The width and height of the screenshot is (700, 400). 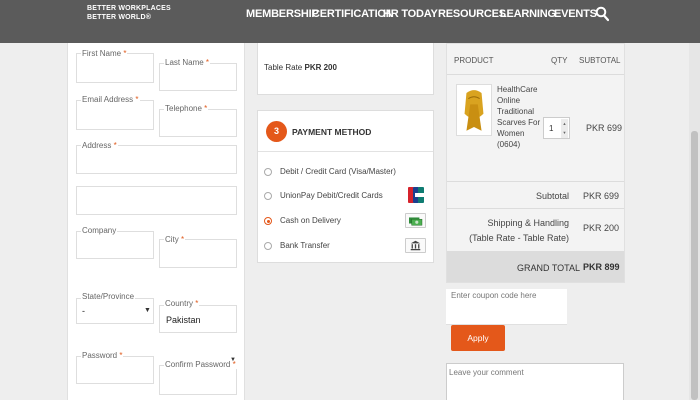 What do you see at coordinates (129, 8) in the screenshot?
I see `logo-line-1: BETTER WORKPLACES` at bounding box center [129, 8].